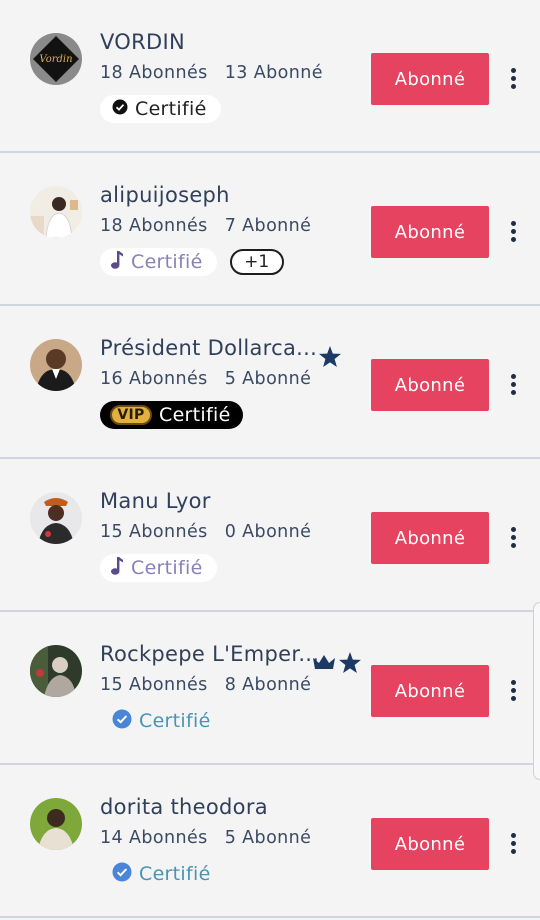  I want to click on vip-certified-badge: VIP Certifié, so click(171, 415).